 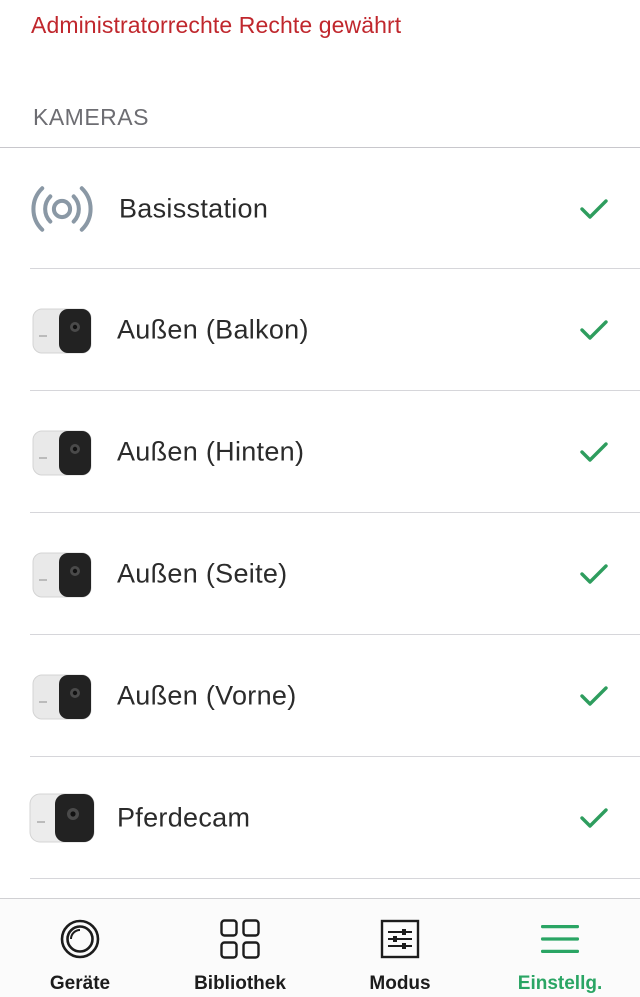 What do you see at coordinates (202, 573) in the screenshot?
I see `device-label: Außen (Seite)` at bounding box center [202, 573].